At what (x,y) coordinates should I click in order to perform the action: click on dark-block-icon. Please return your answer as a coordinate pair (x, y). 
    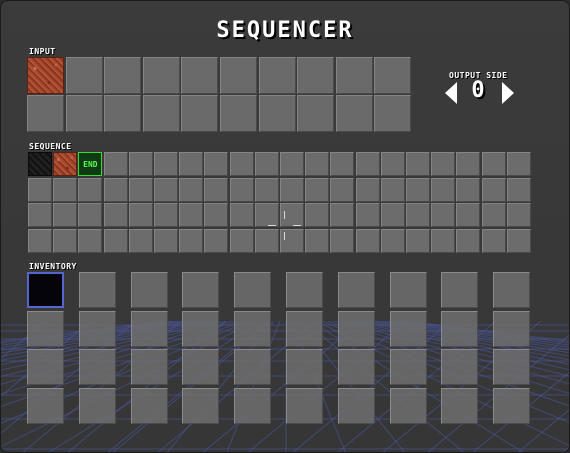
    Looking at the image, I should click on (40, 164).